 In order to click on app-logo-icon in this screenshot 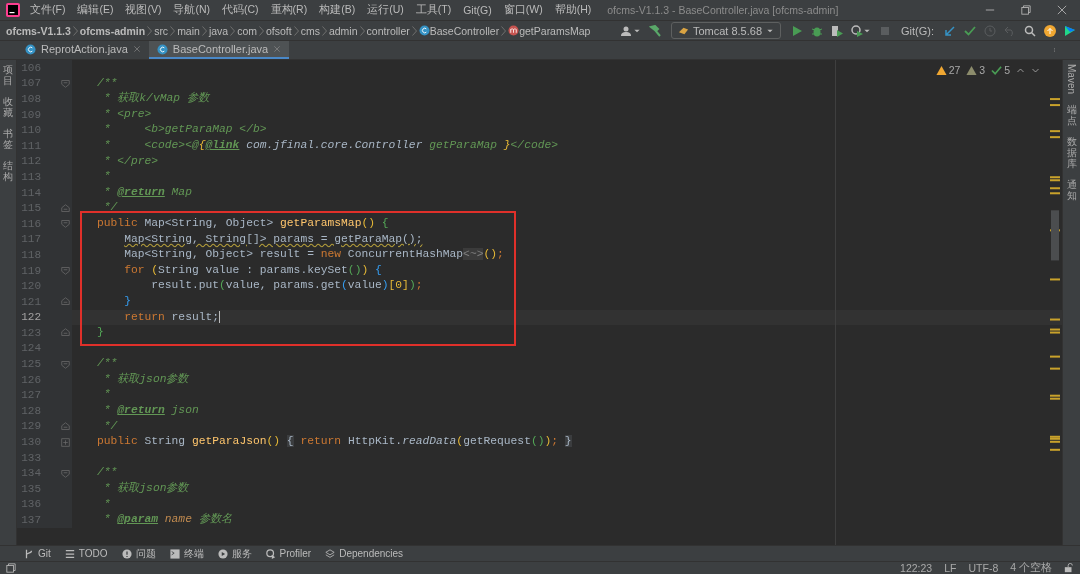, I will do `click(13, 10)`.